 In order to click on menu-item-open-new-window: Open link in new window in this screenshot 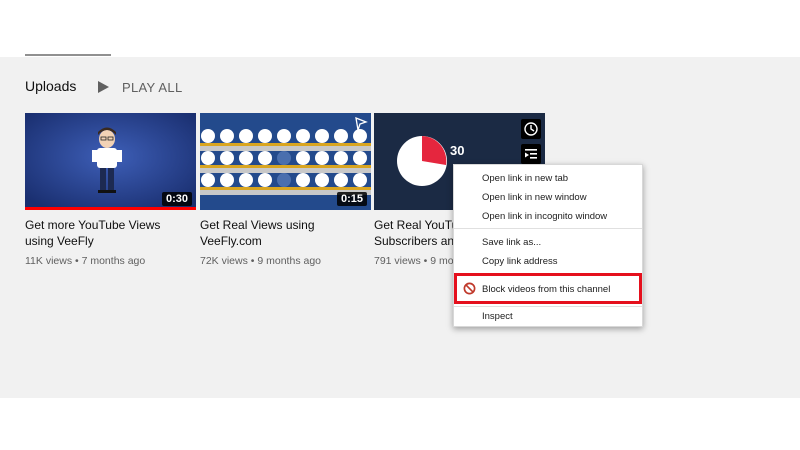, I will do `click(534, 197)`.